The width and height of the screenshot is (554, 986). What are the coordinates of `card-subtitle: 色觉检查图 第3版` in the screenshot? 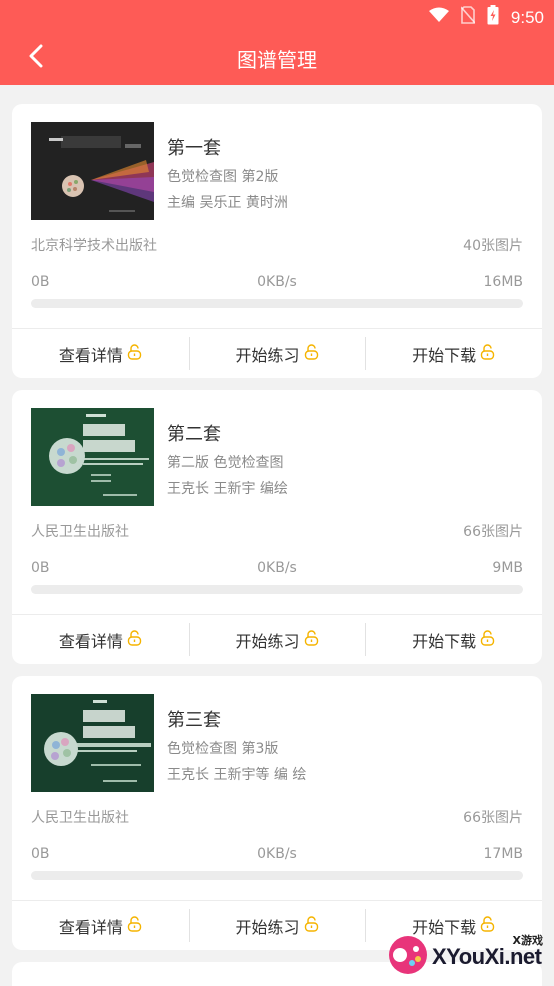 It's located at (223, 749).